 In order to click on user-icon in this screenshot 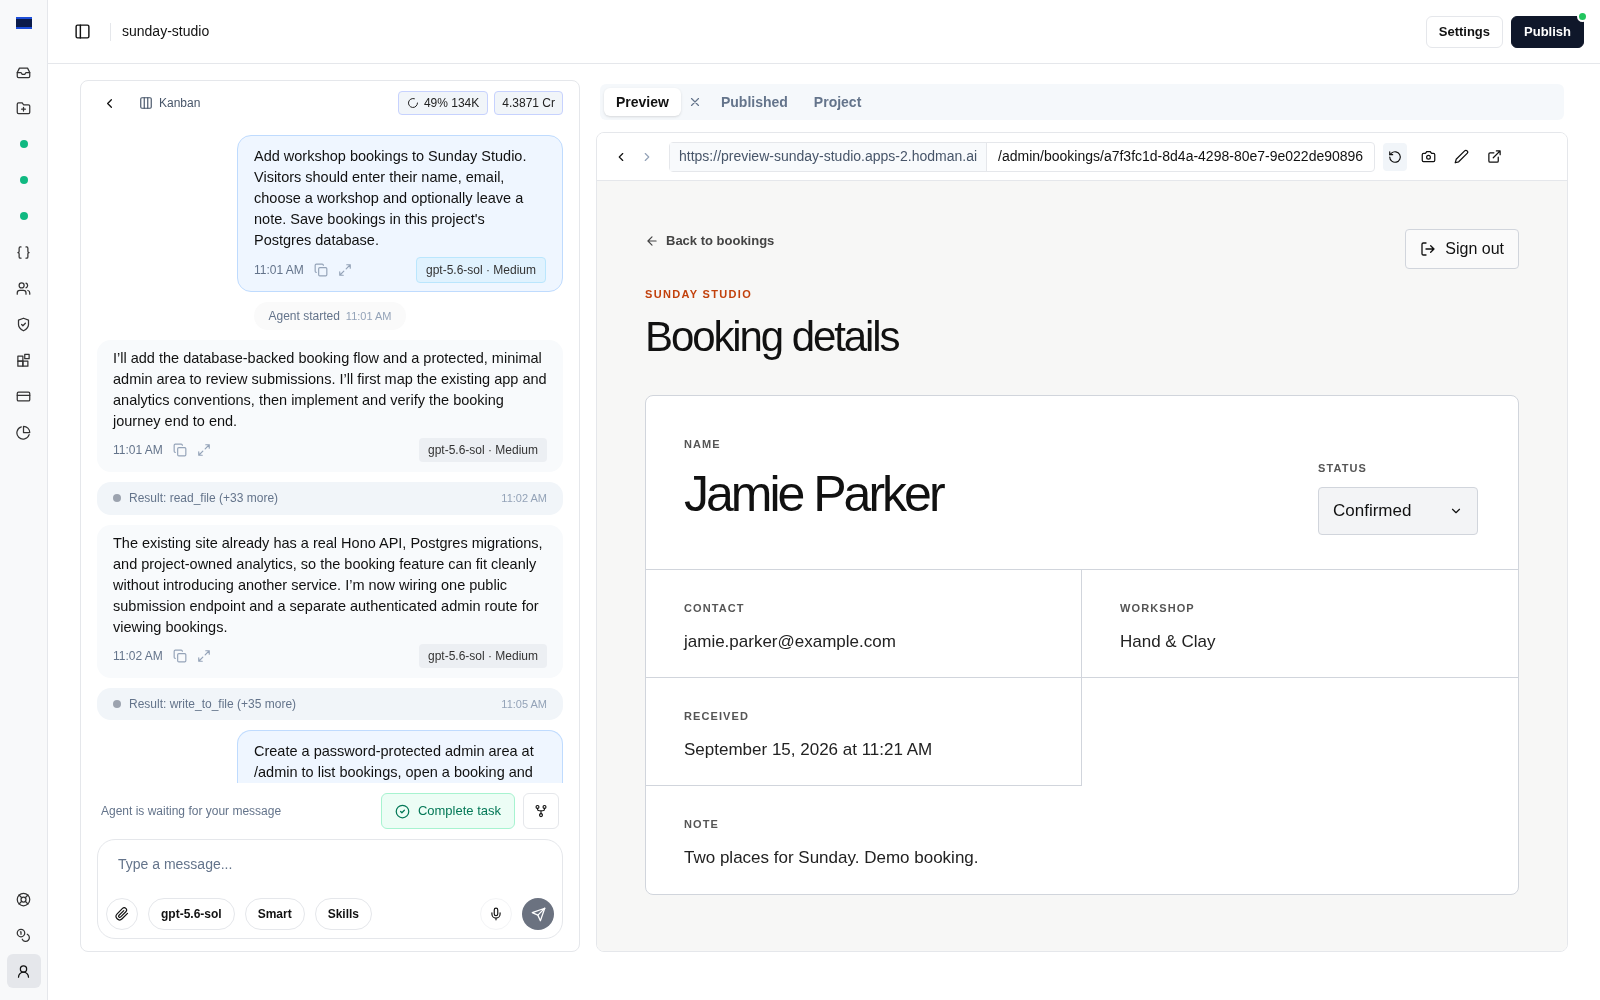, I will do `click(23, 971)`.